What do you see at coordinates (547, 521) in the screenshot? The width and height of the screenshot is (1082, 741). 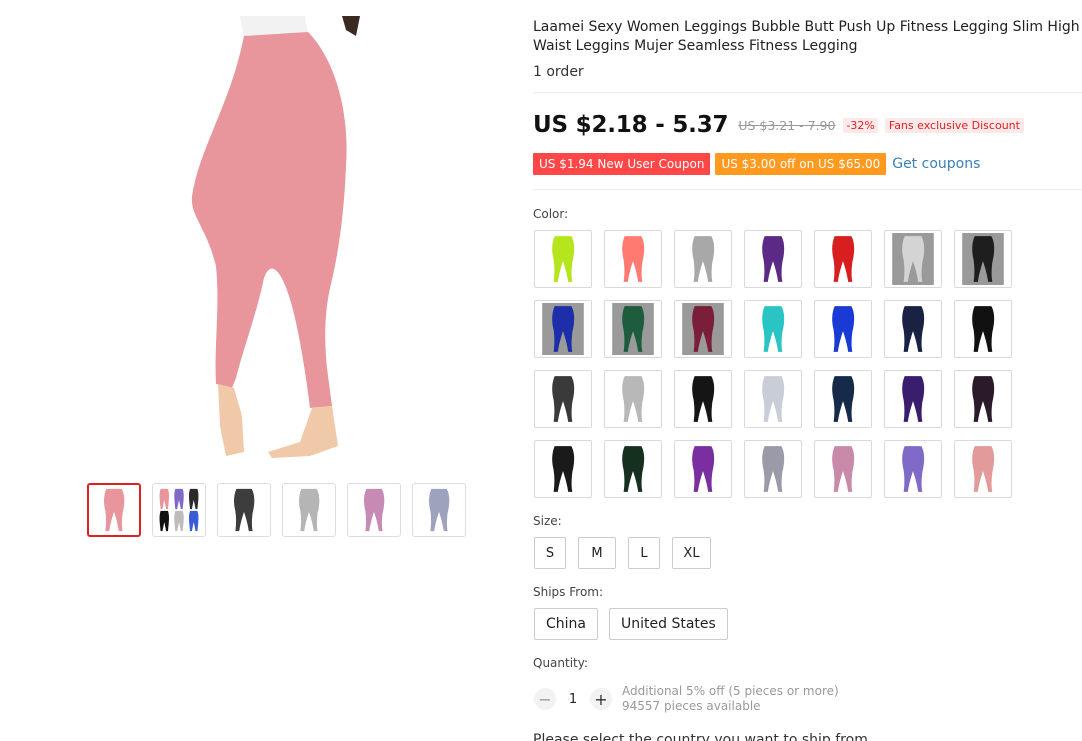 I see `size-label: Size:` at bounding box center [547, 521].